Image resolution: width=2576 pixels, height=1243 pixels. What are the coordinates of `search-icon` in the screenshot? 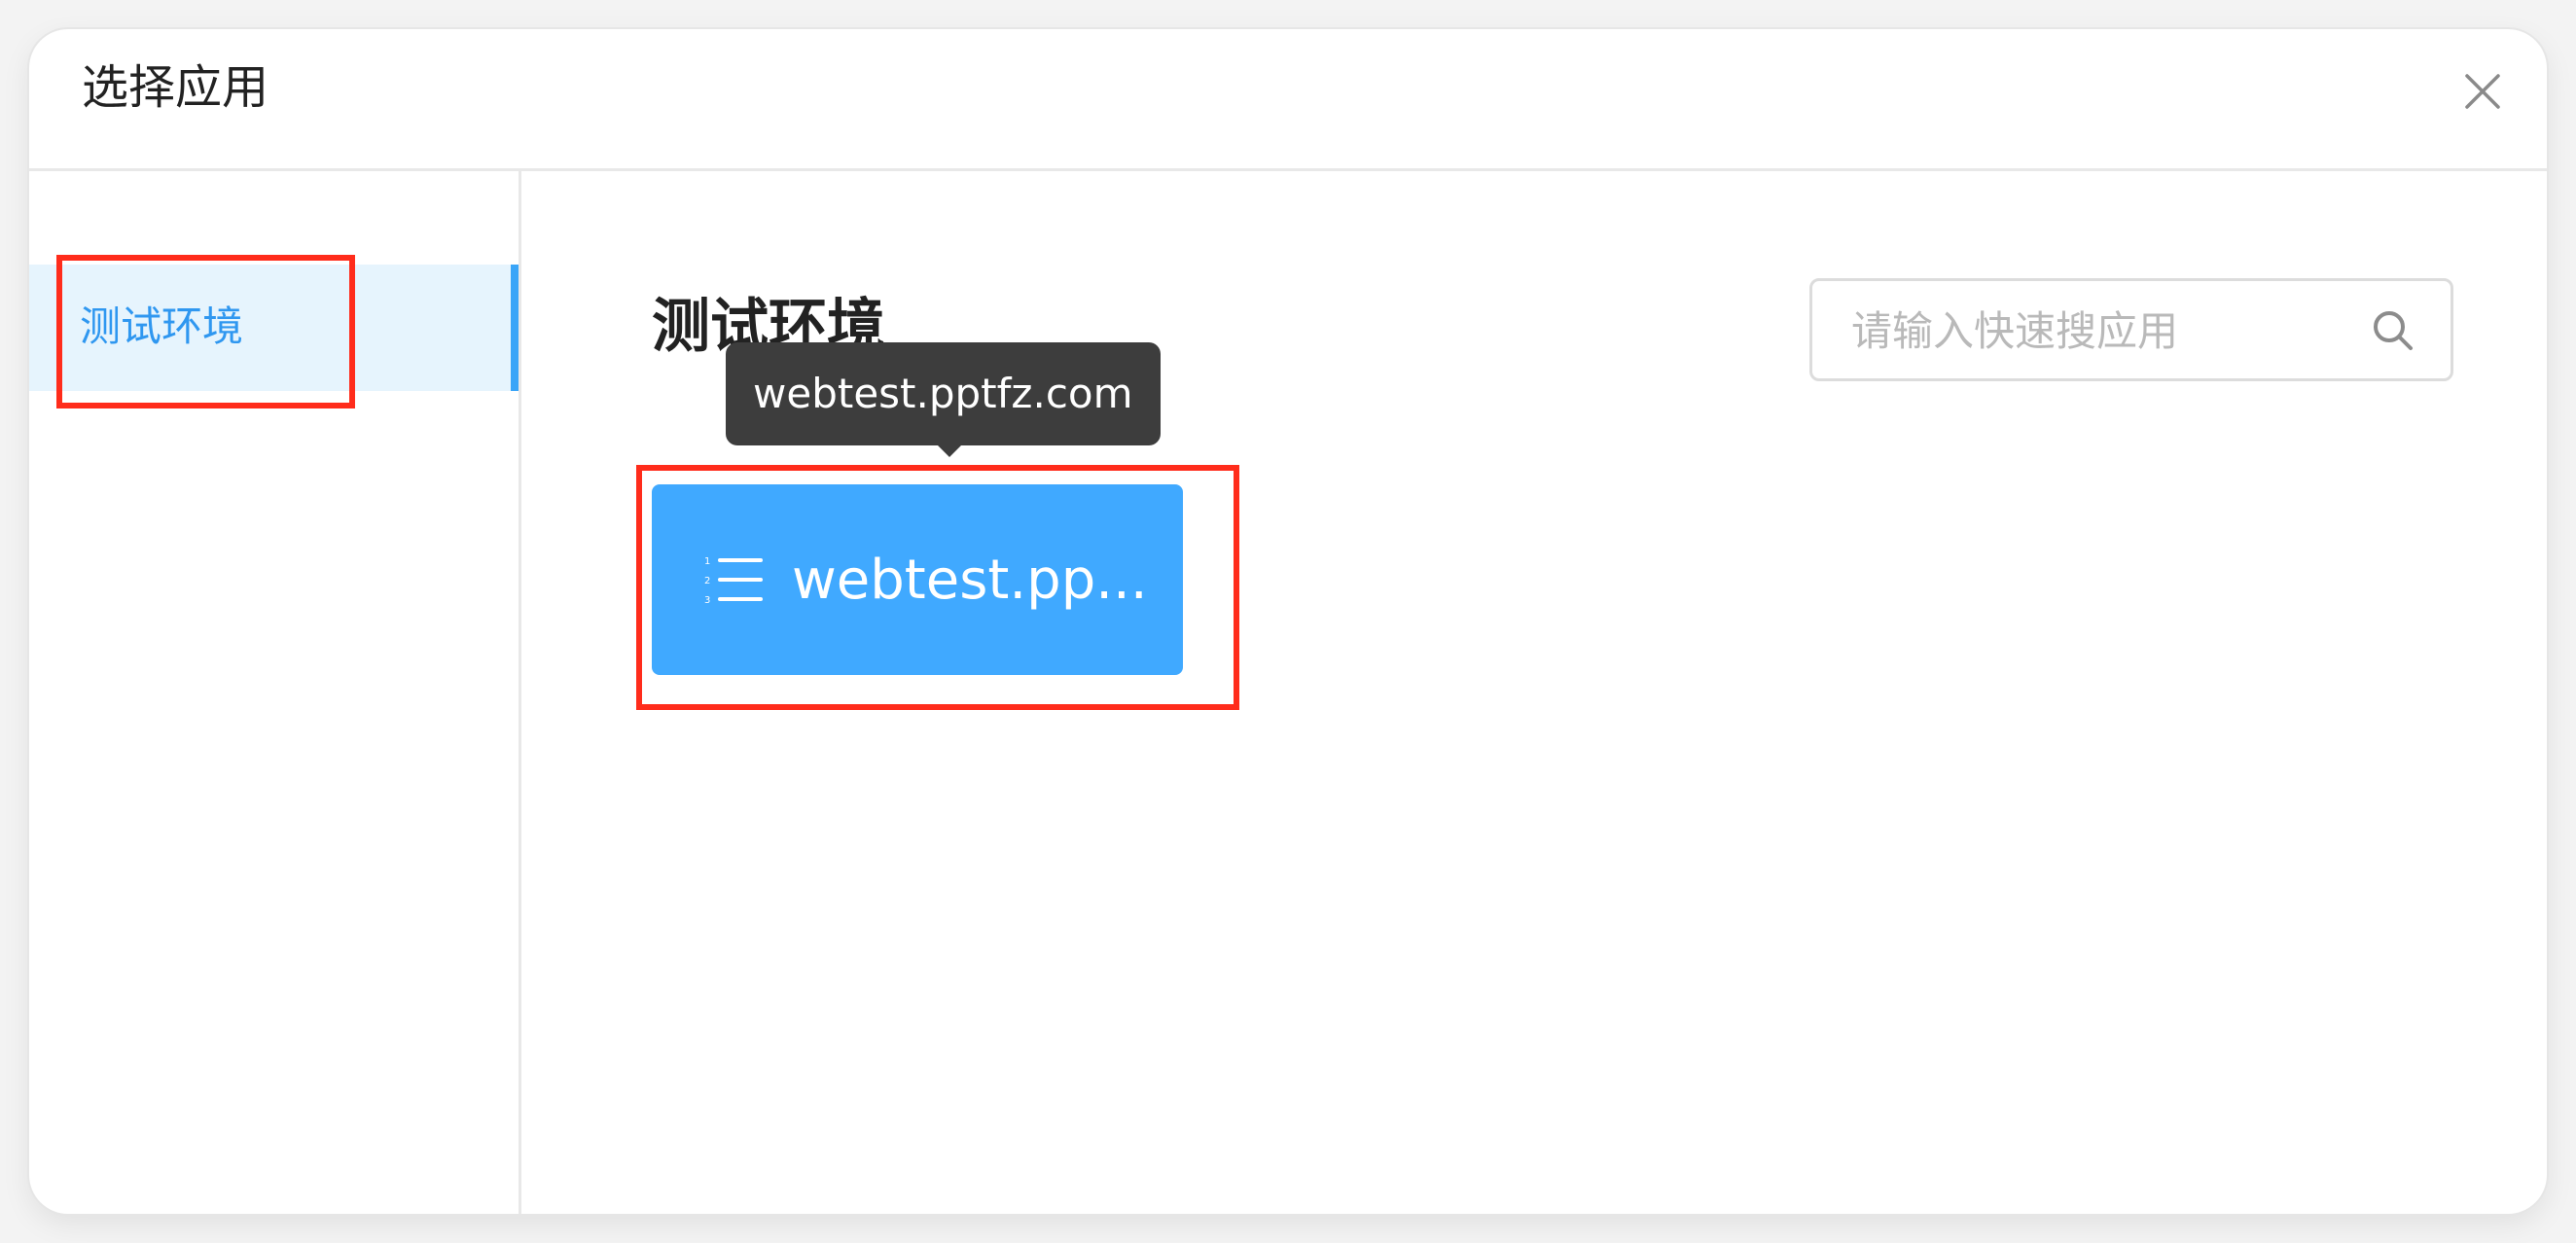 It's located at (2393, 330).